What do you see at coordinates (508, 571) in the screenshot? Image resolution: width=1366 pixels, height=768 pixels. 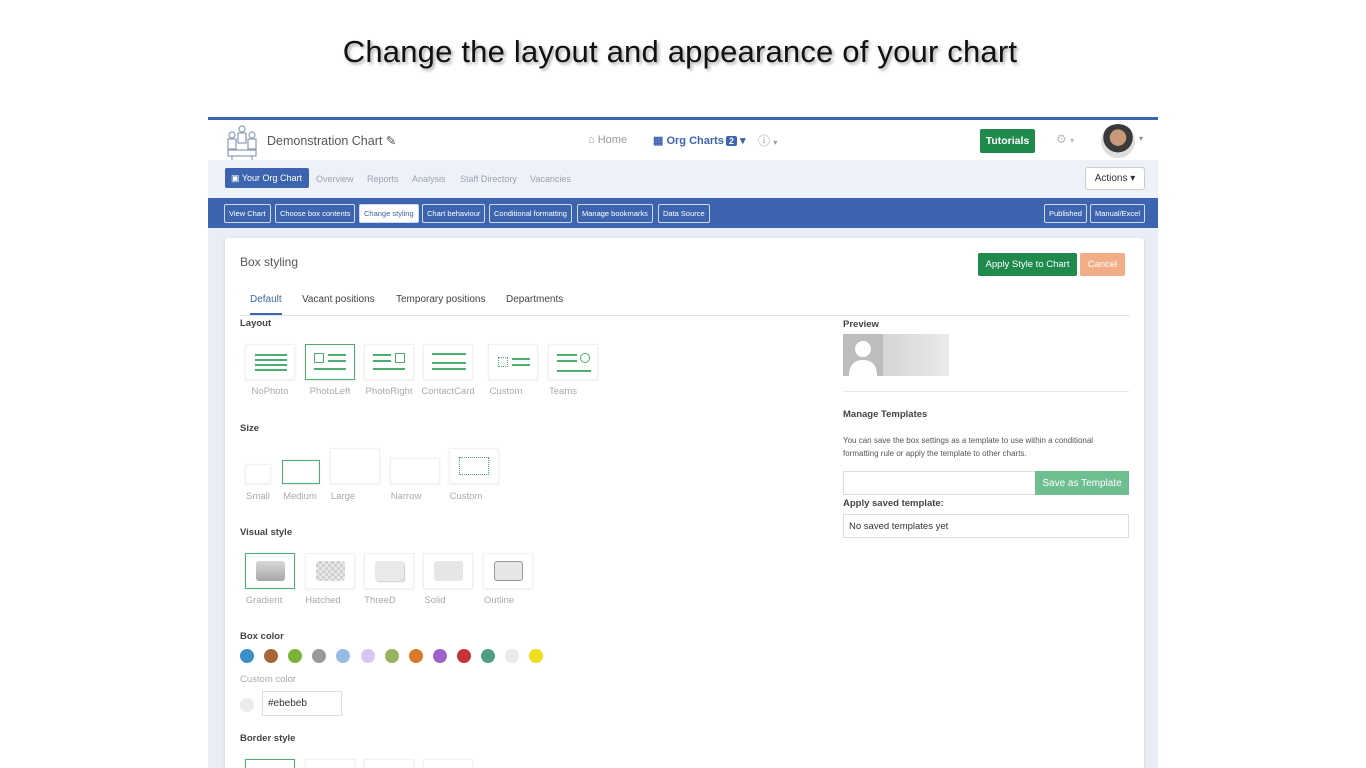 I see `style-option-outline` at bounding box center [508, 571].